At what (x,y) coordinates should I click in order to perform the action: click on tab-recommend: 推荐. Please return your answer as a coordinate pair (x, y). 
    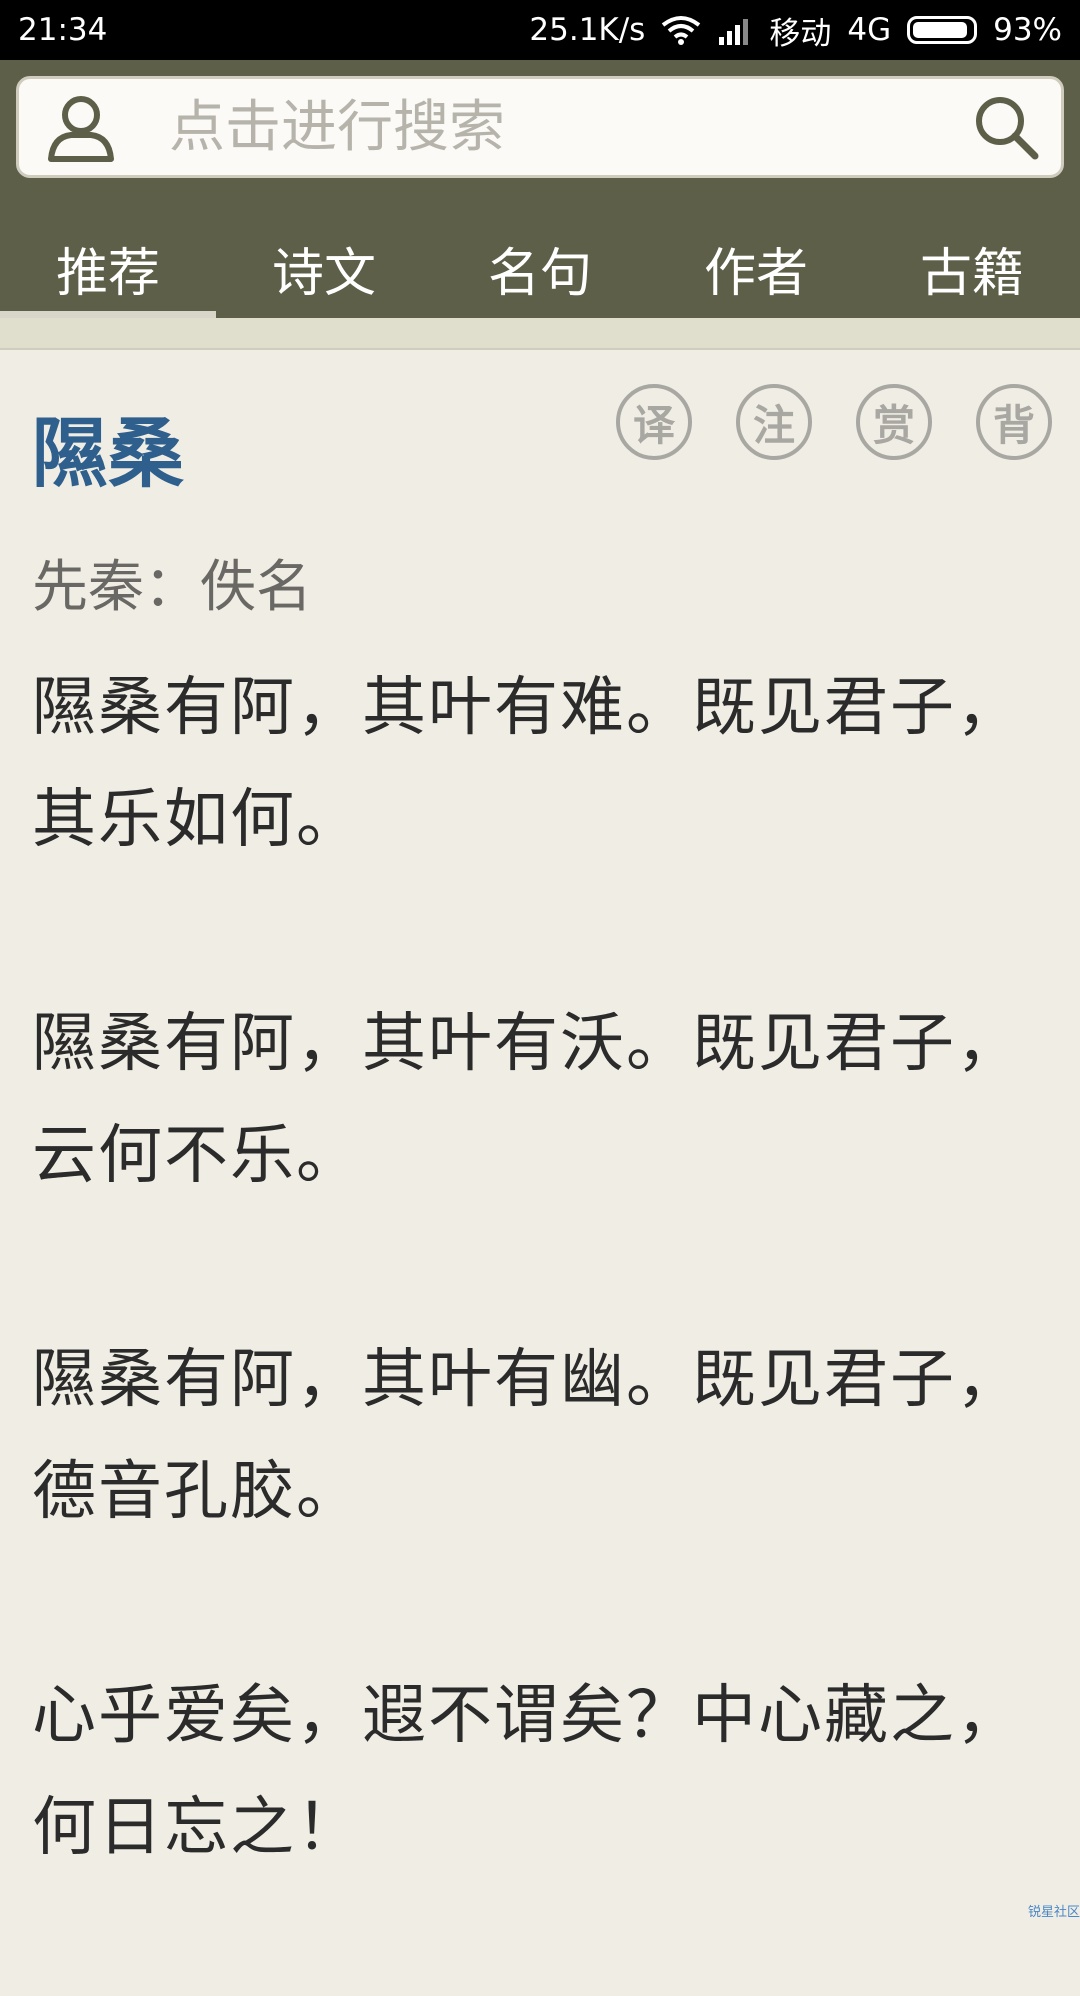
    Looking at the image, I should click on (108, 268).